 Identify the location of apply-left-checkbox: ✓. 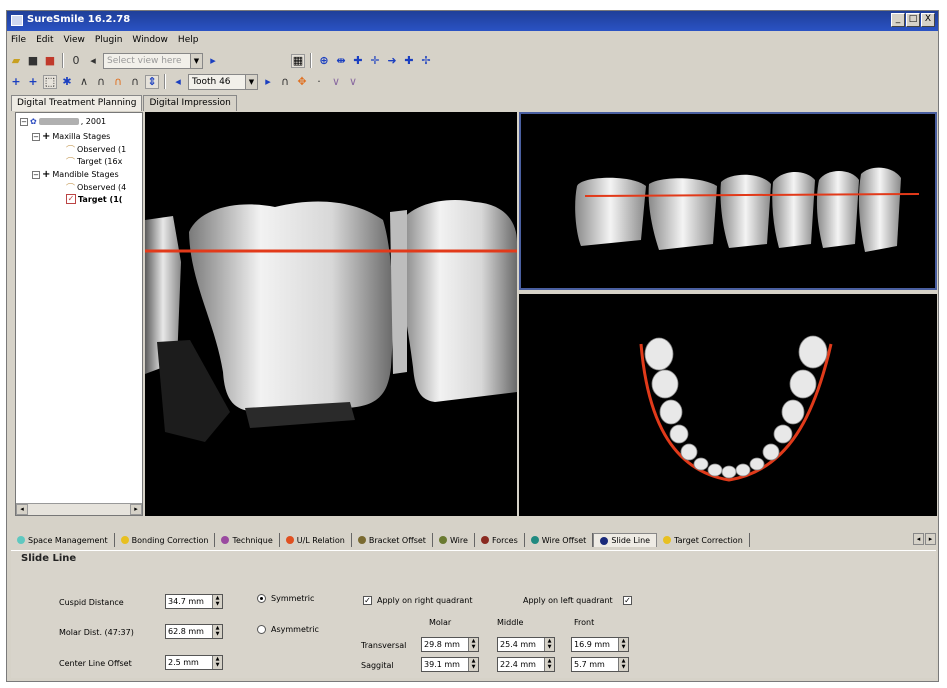
(627, 600).